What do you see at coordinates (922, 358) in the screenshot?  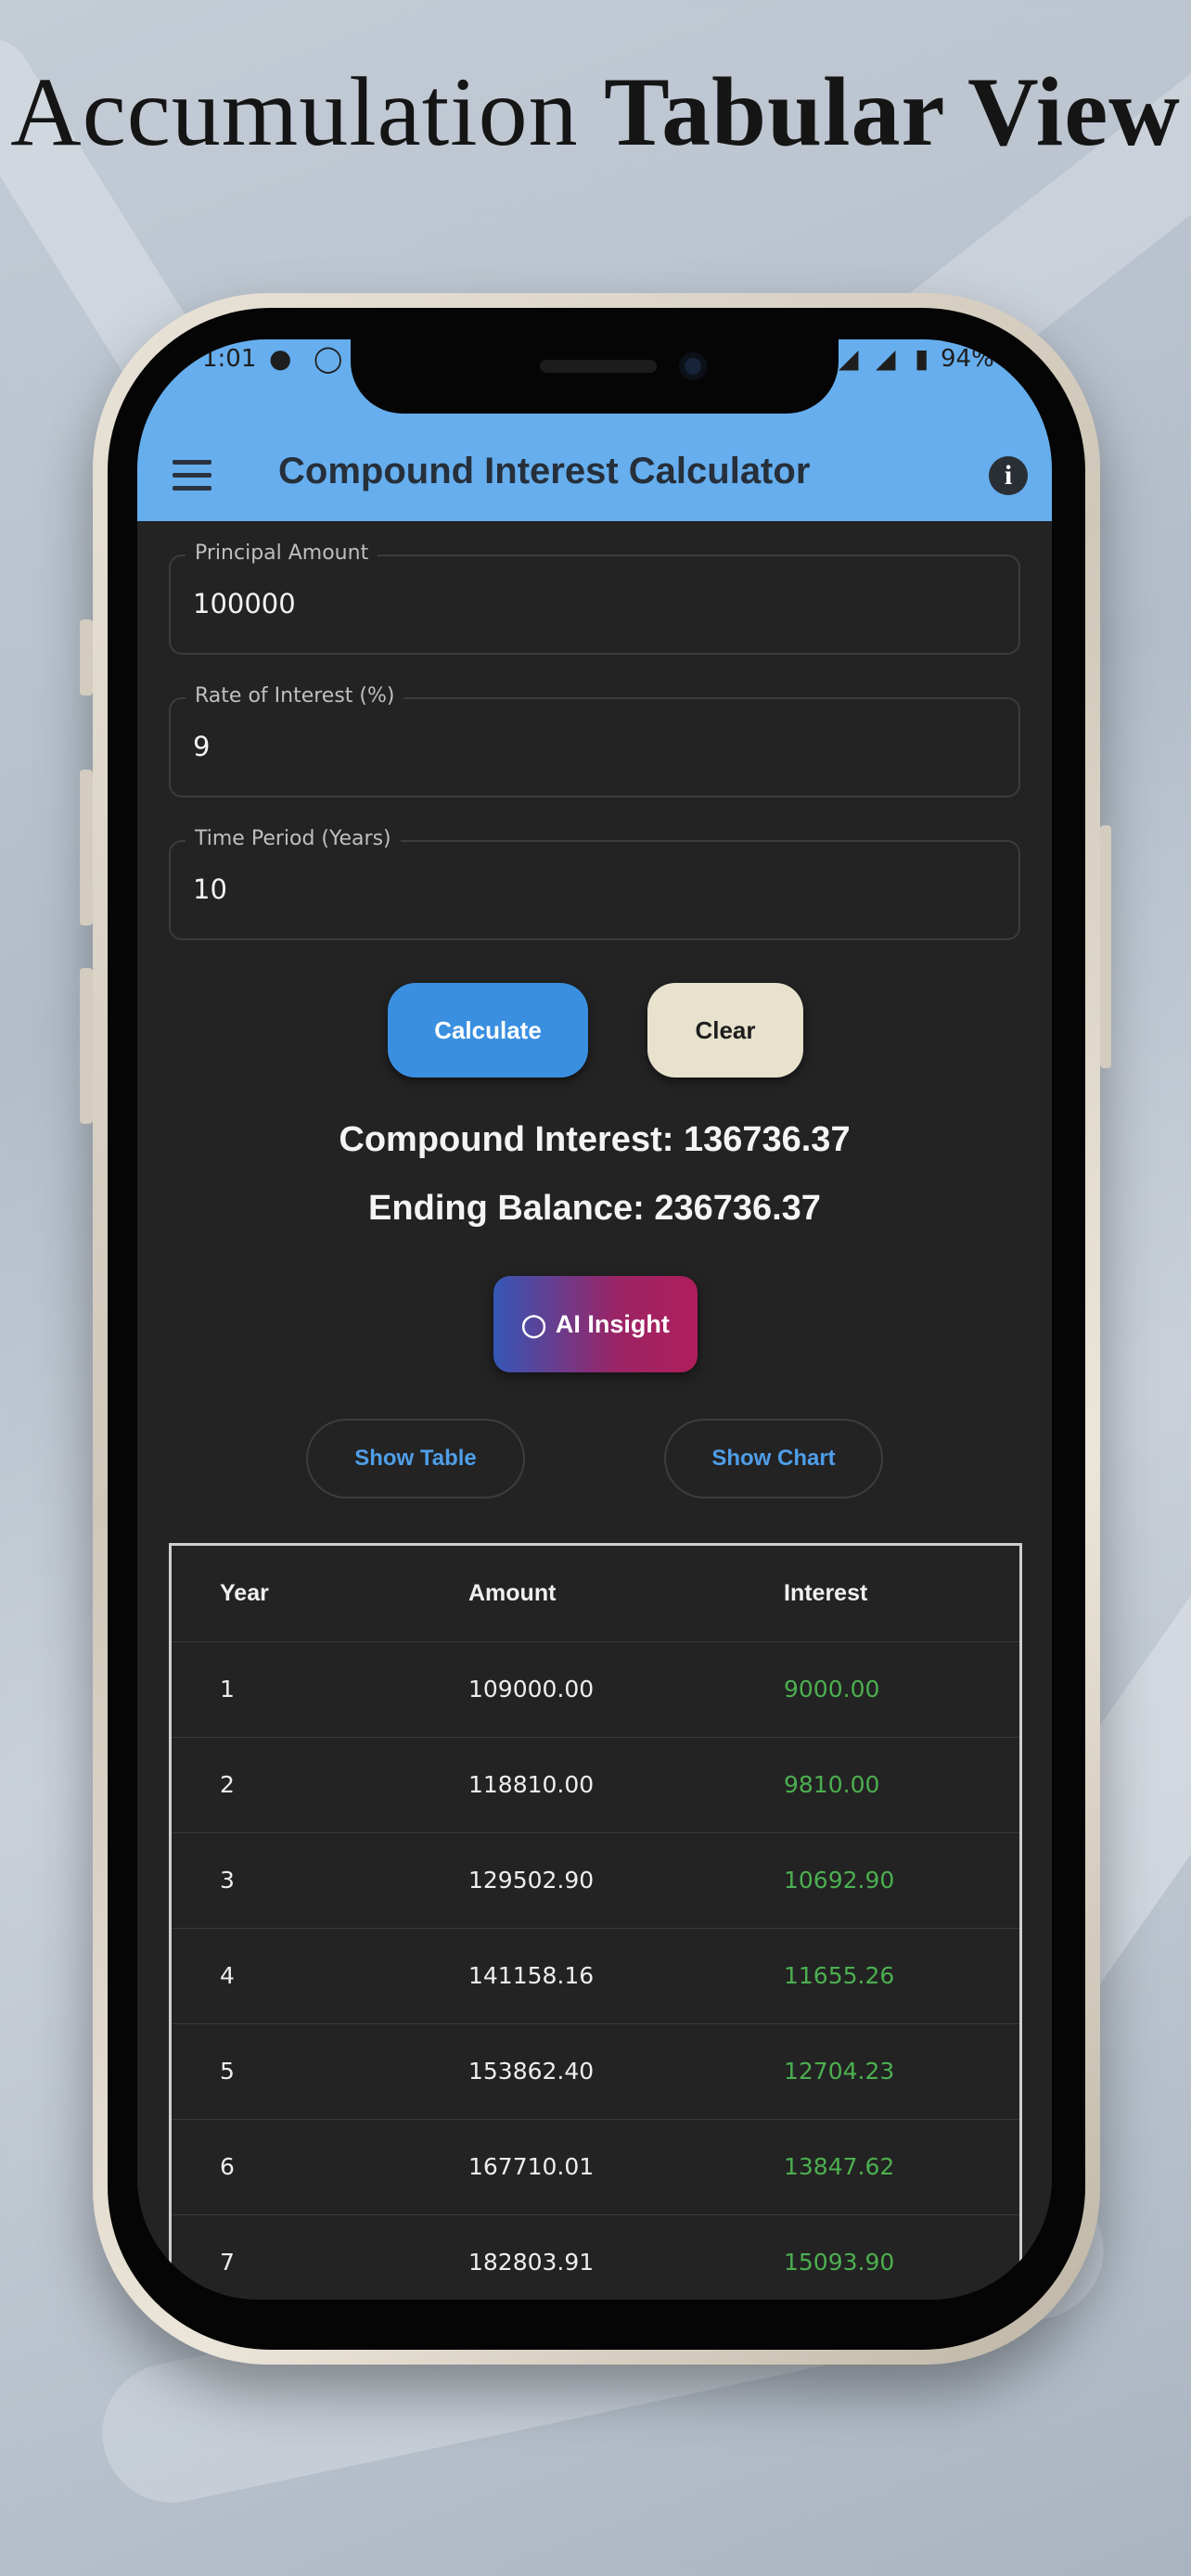 I see `battery-icon: ▮` at bounding box center [922, 358].